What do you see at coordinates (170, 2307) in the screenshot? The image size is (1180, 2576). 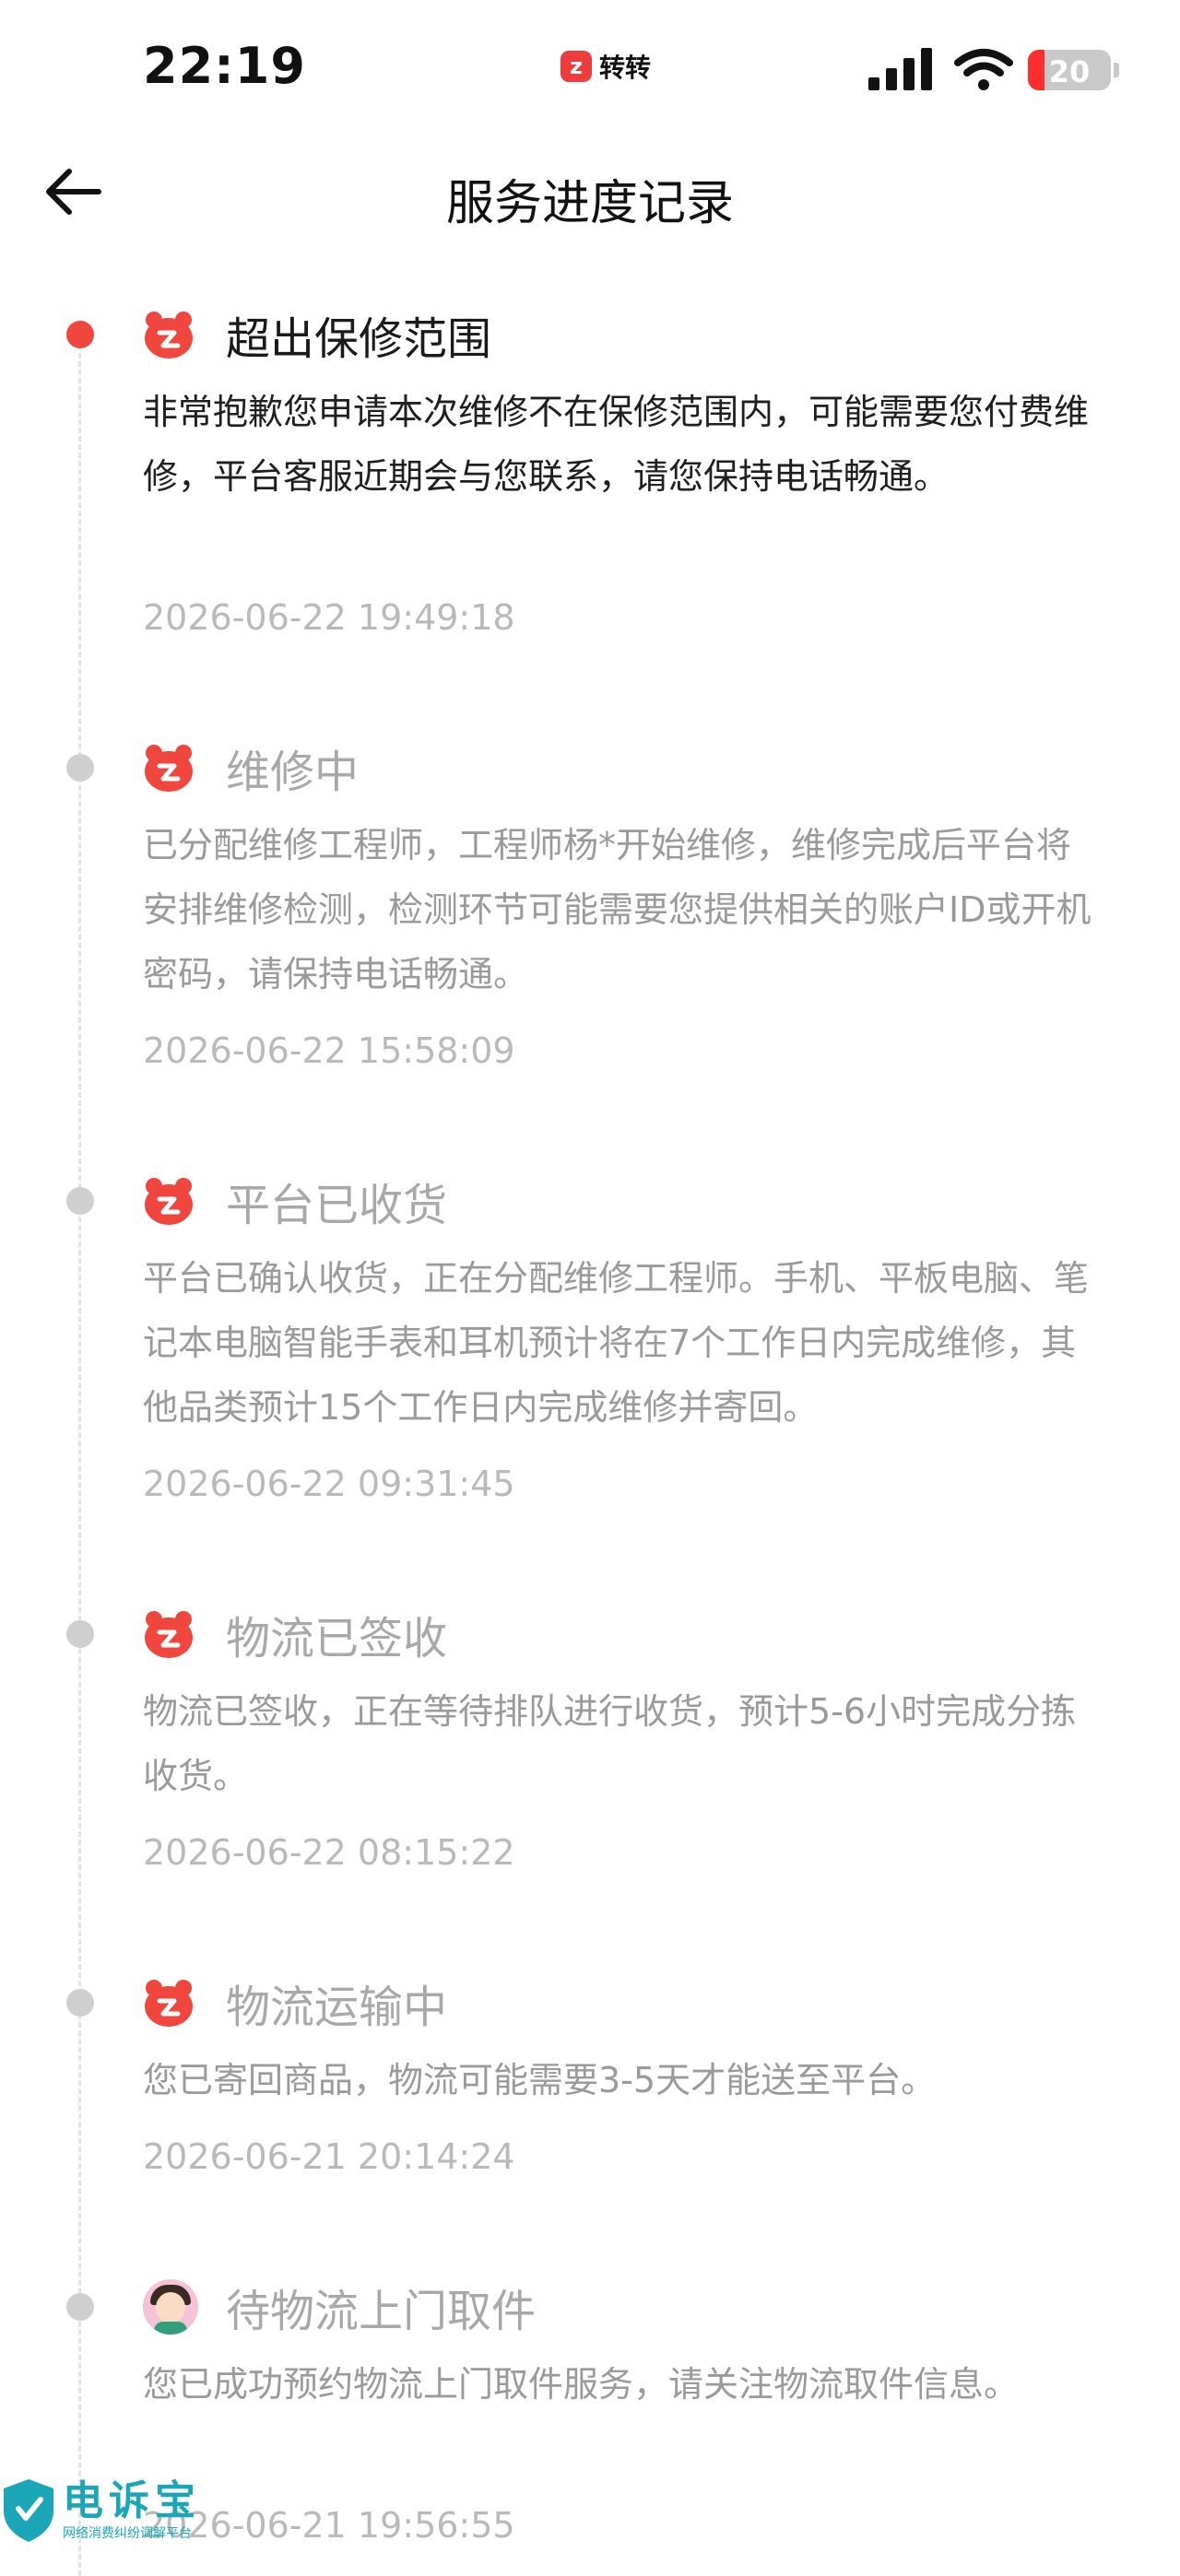 I see `courier-avatar-icon` at bounding box center [170, 2307].